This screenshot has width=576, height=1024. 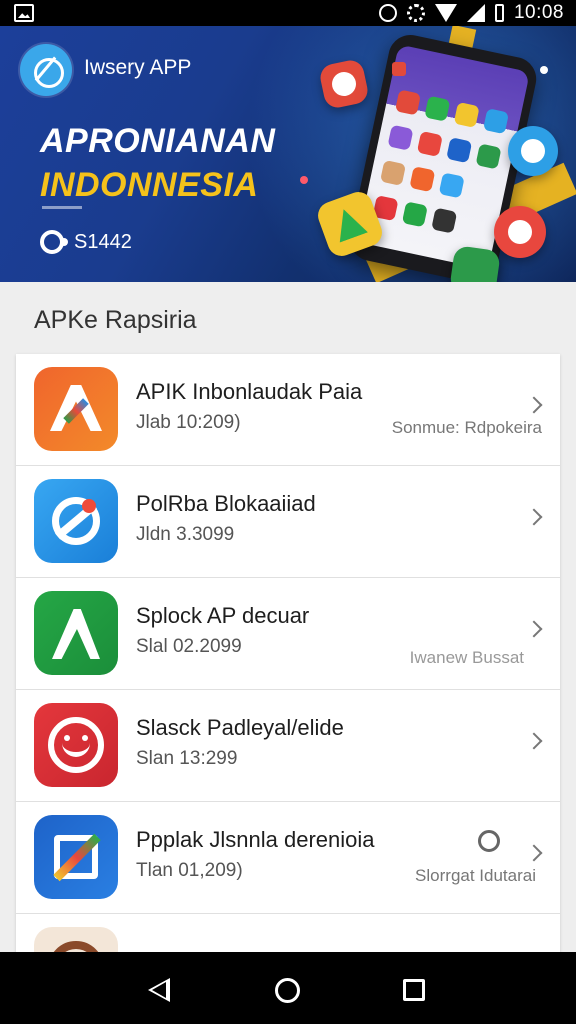 What do you see at coordinates (226, 503) in the screenshot?
I see `app-title: PolRba Blokaaiiad` at bounding box center [226, 503].